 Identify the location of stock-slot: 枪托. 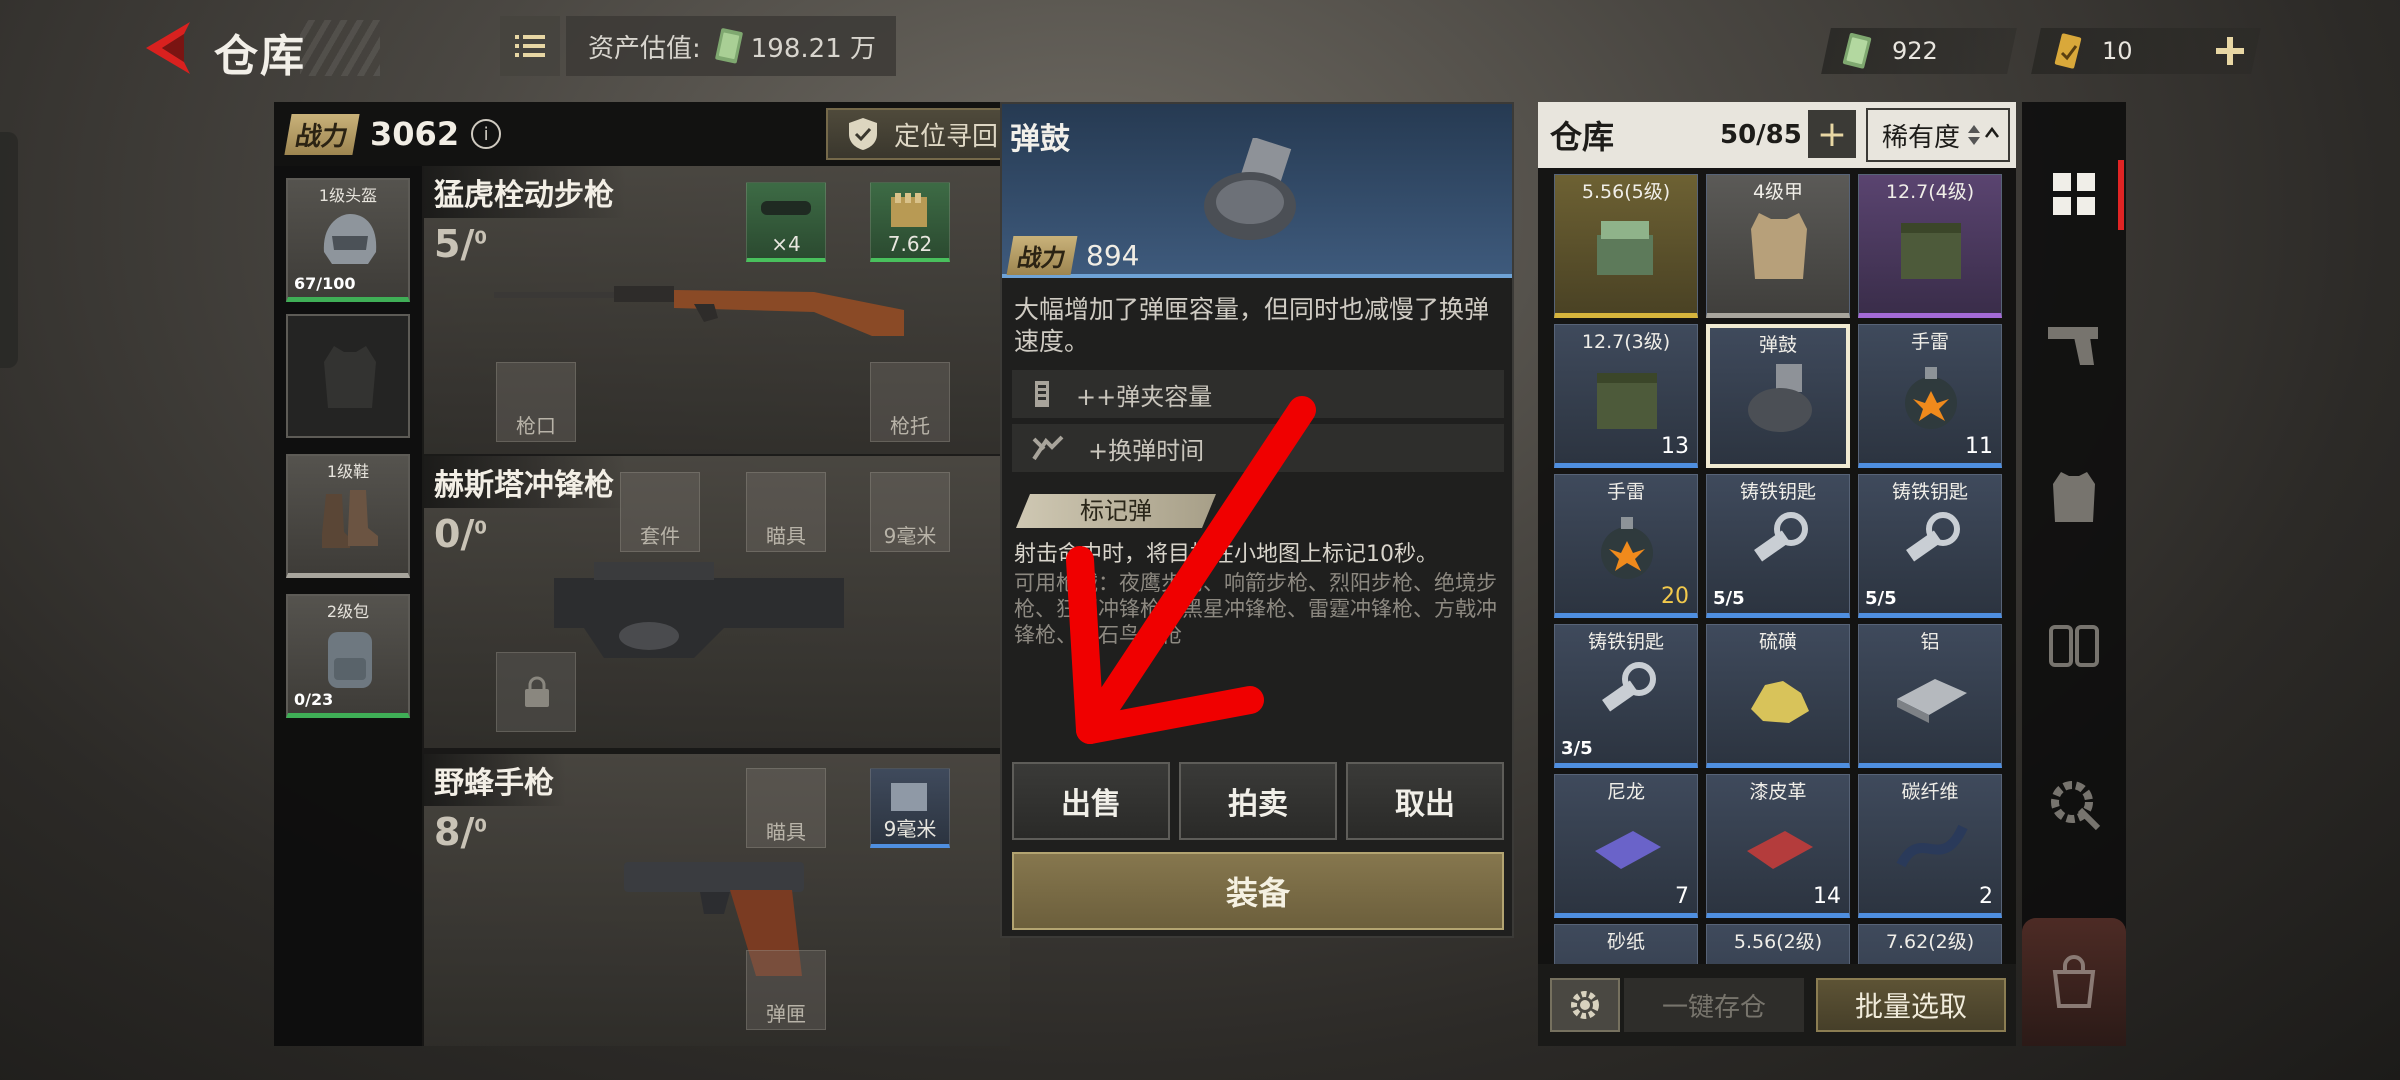
(910, 402).